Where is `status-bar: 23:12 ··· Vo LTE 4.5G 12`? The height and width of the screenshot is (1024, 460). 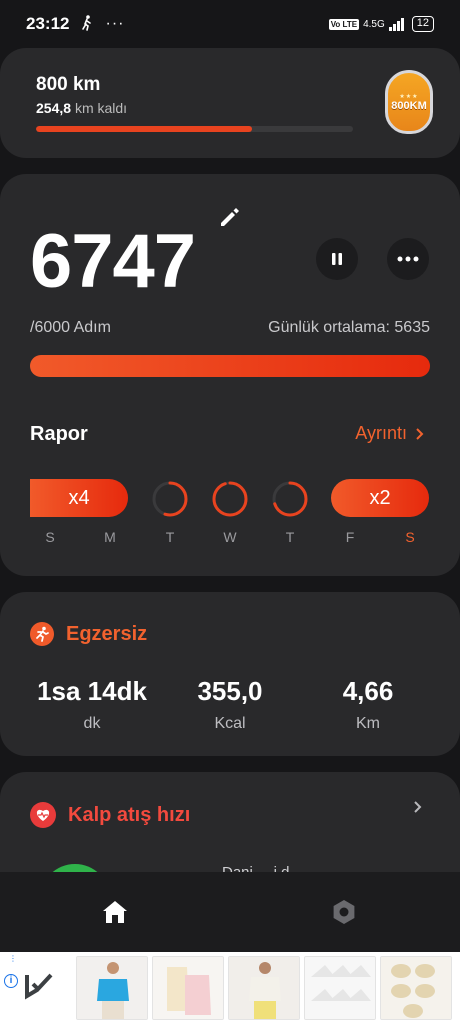
status-bar: 23:12 ··· Vo LTE 4.5G 12 is located at coordinates (230, 24).